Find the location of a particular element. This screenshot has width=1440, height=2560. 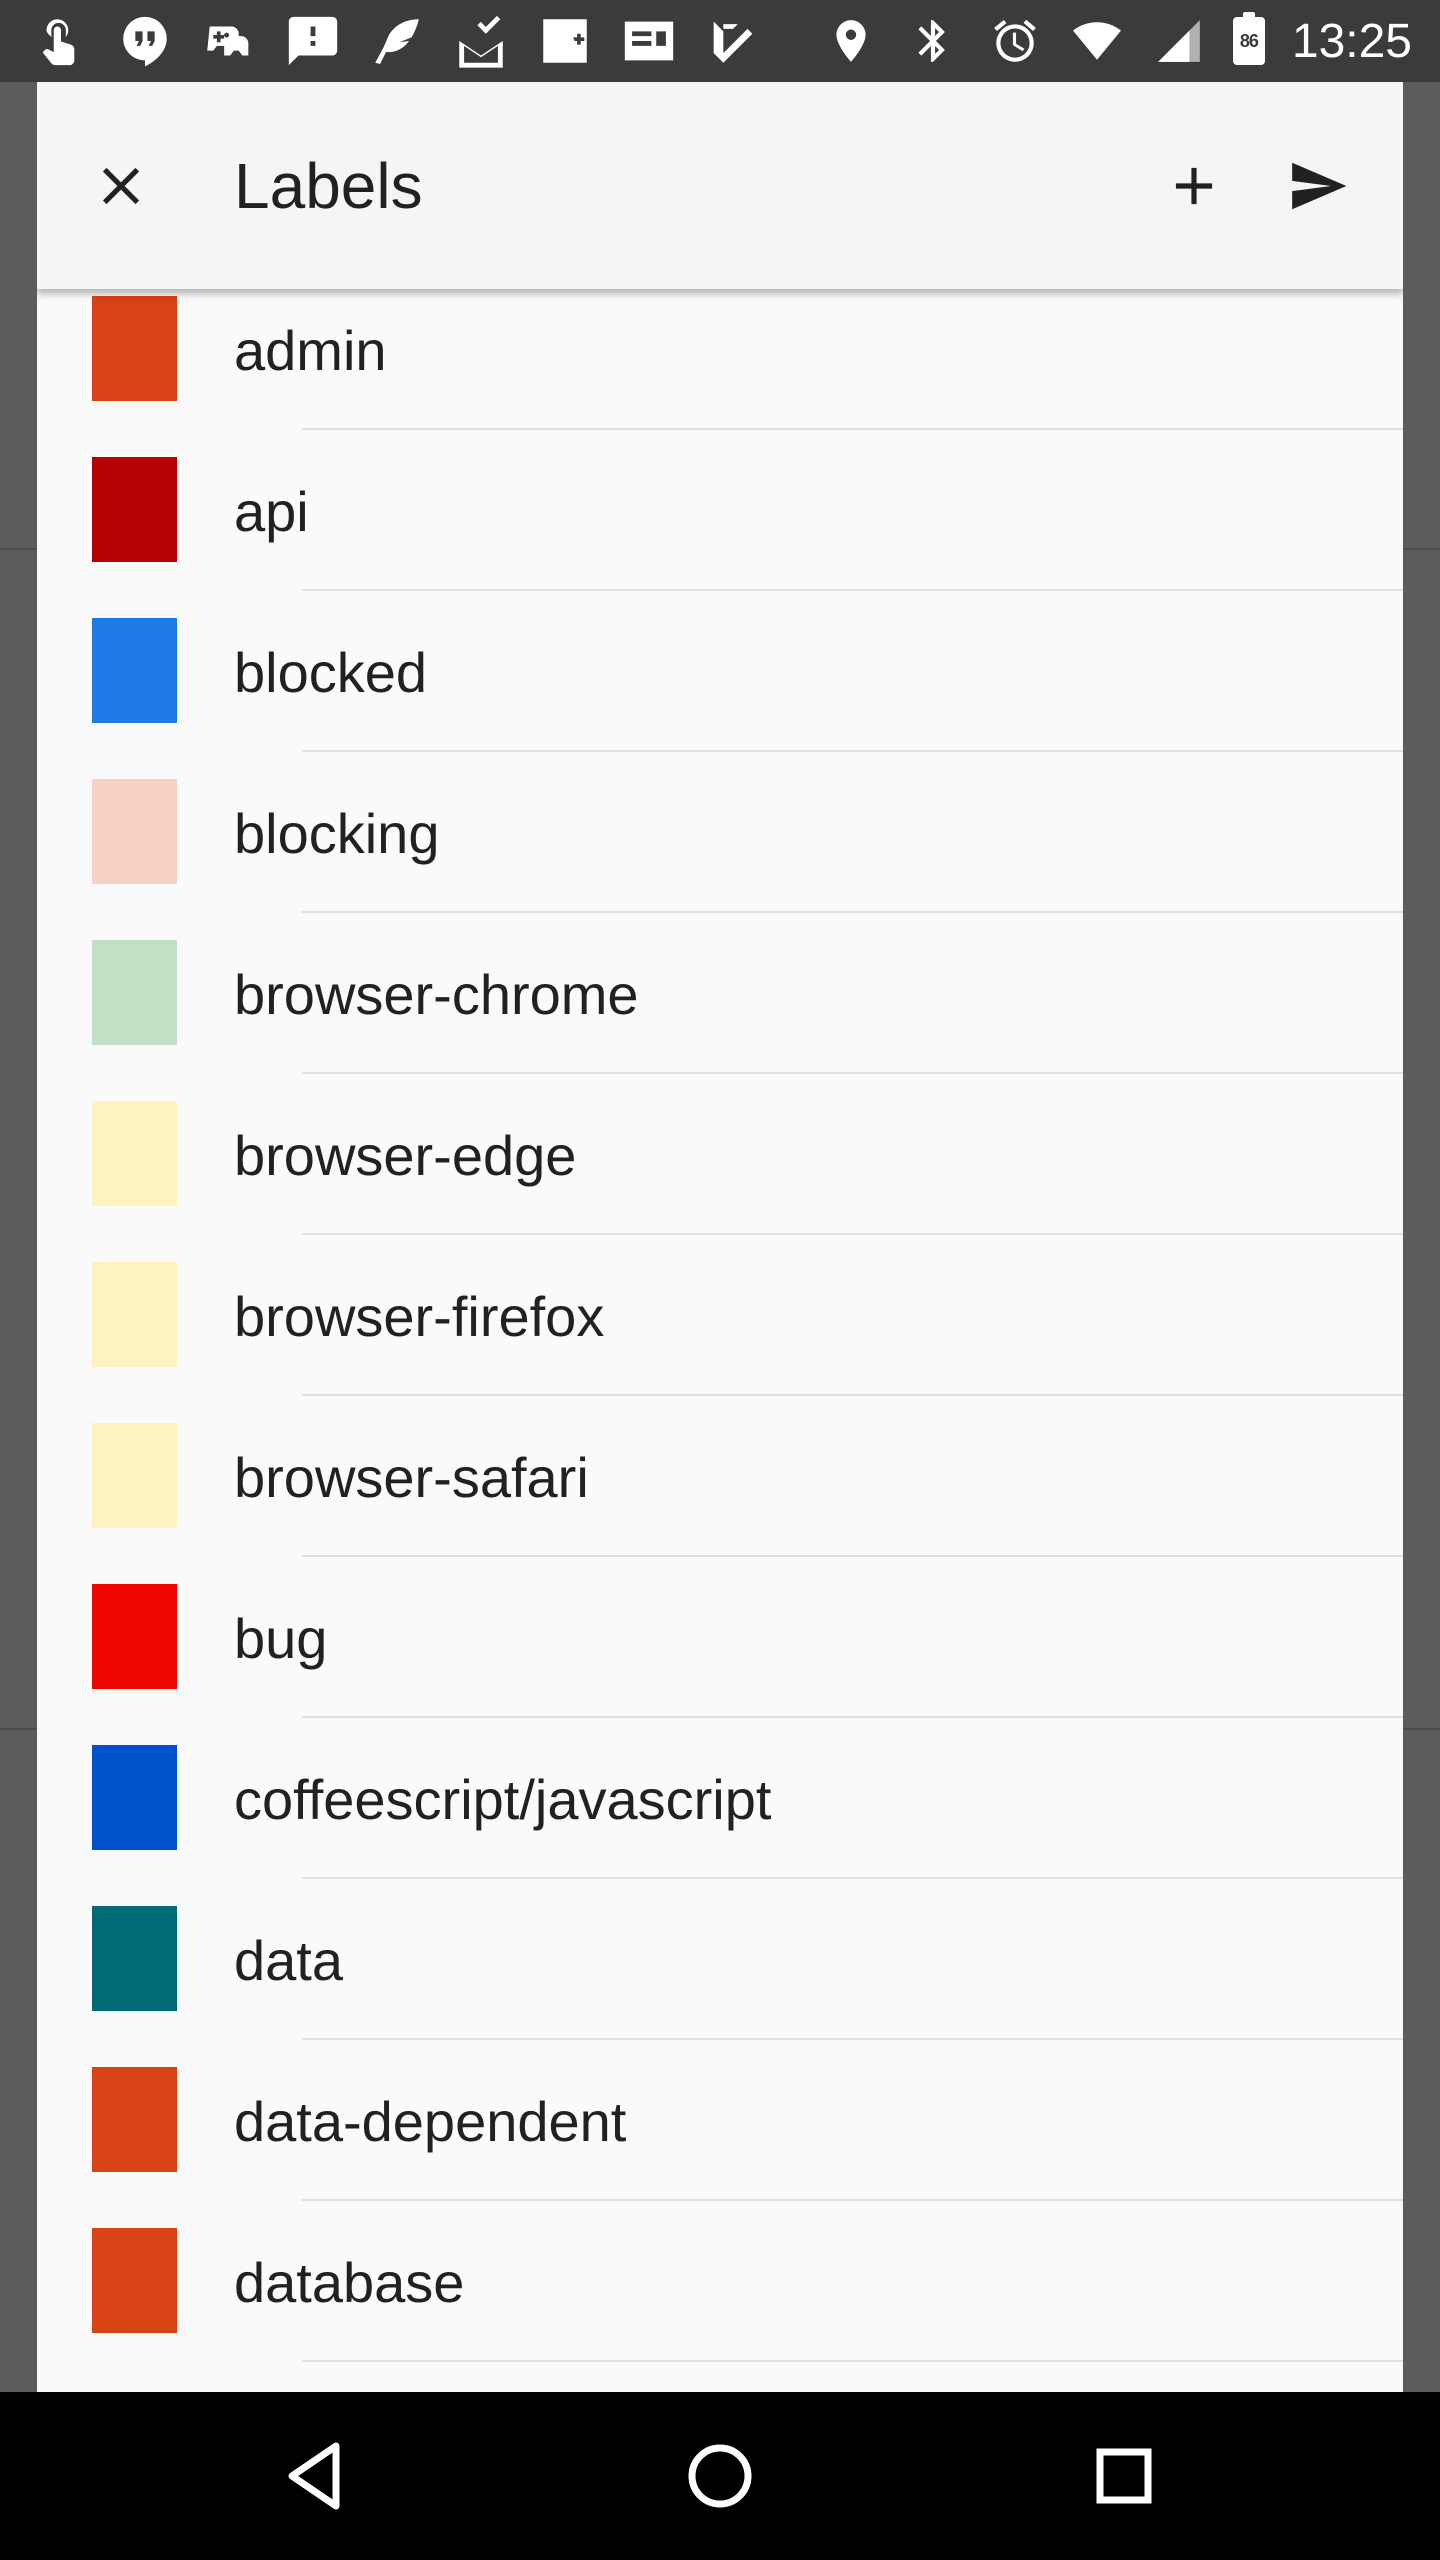

label-name: database is located at coordinates (349, 2282).